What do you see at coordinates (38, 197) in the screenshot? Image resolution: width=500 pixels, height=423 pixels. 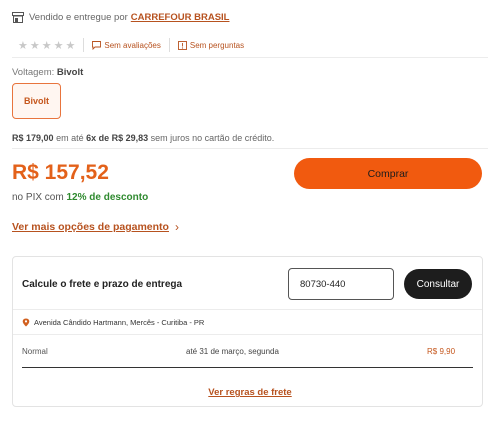 I see `pix-prefix: no PIX com` at bounding box center [38, 197].